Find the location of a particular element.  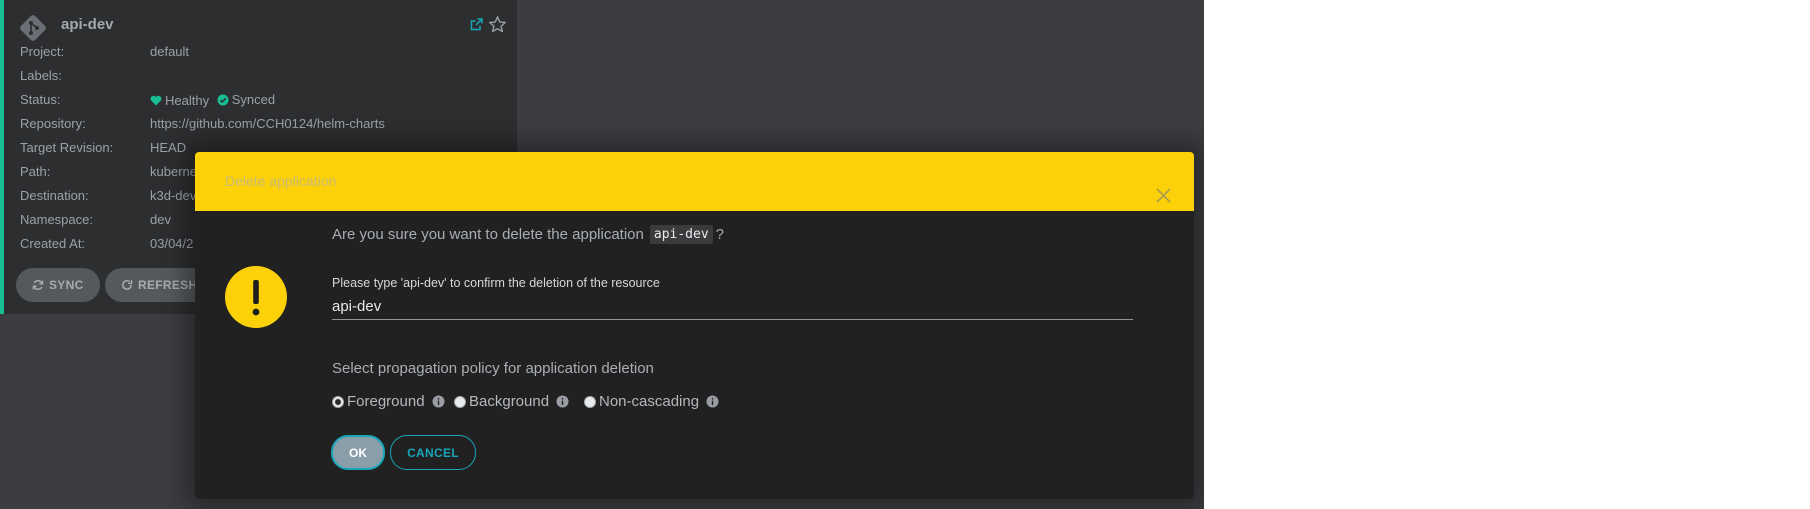

prop-key: Namespace: is located at coordinates (56, 219).